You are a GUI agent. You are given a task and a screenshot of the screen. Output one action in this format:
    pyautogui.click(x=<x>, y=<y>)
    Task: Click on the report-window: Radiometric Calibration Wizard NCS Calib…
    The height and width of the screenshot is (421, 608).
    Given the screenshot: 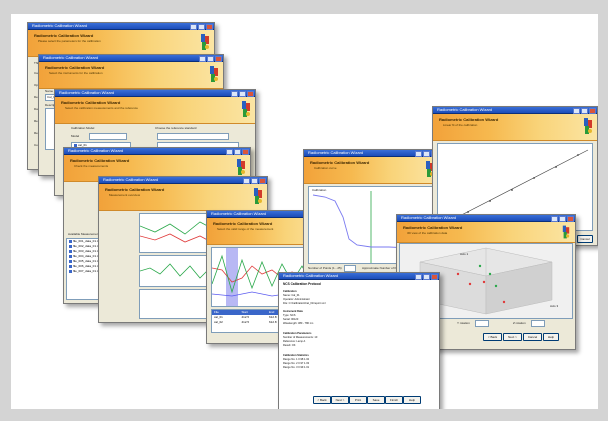 What is the action you would take?
    pyautogui.click(x=359, y=340)
    